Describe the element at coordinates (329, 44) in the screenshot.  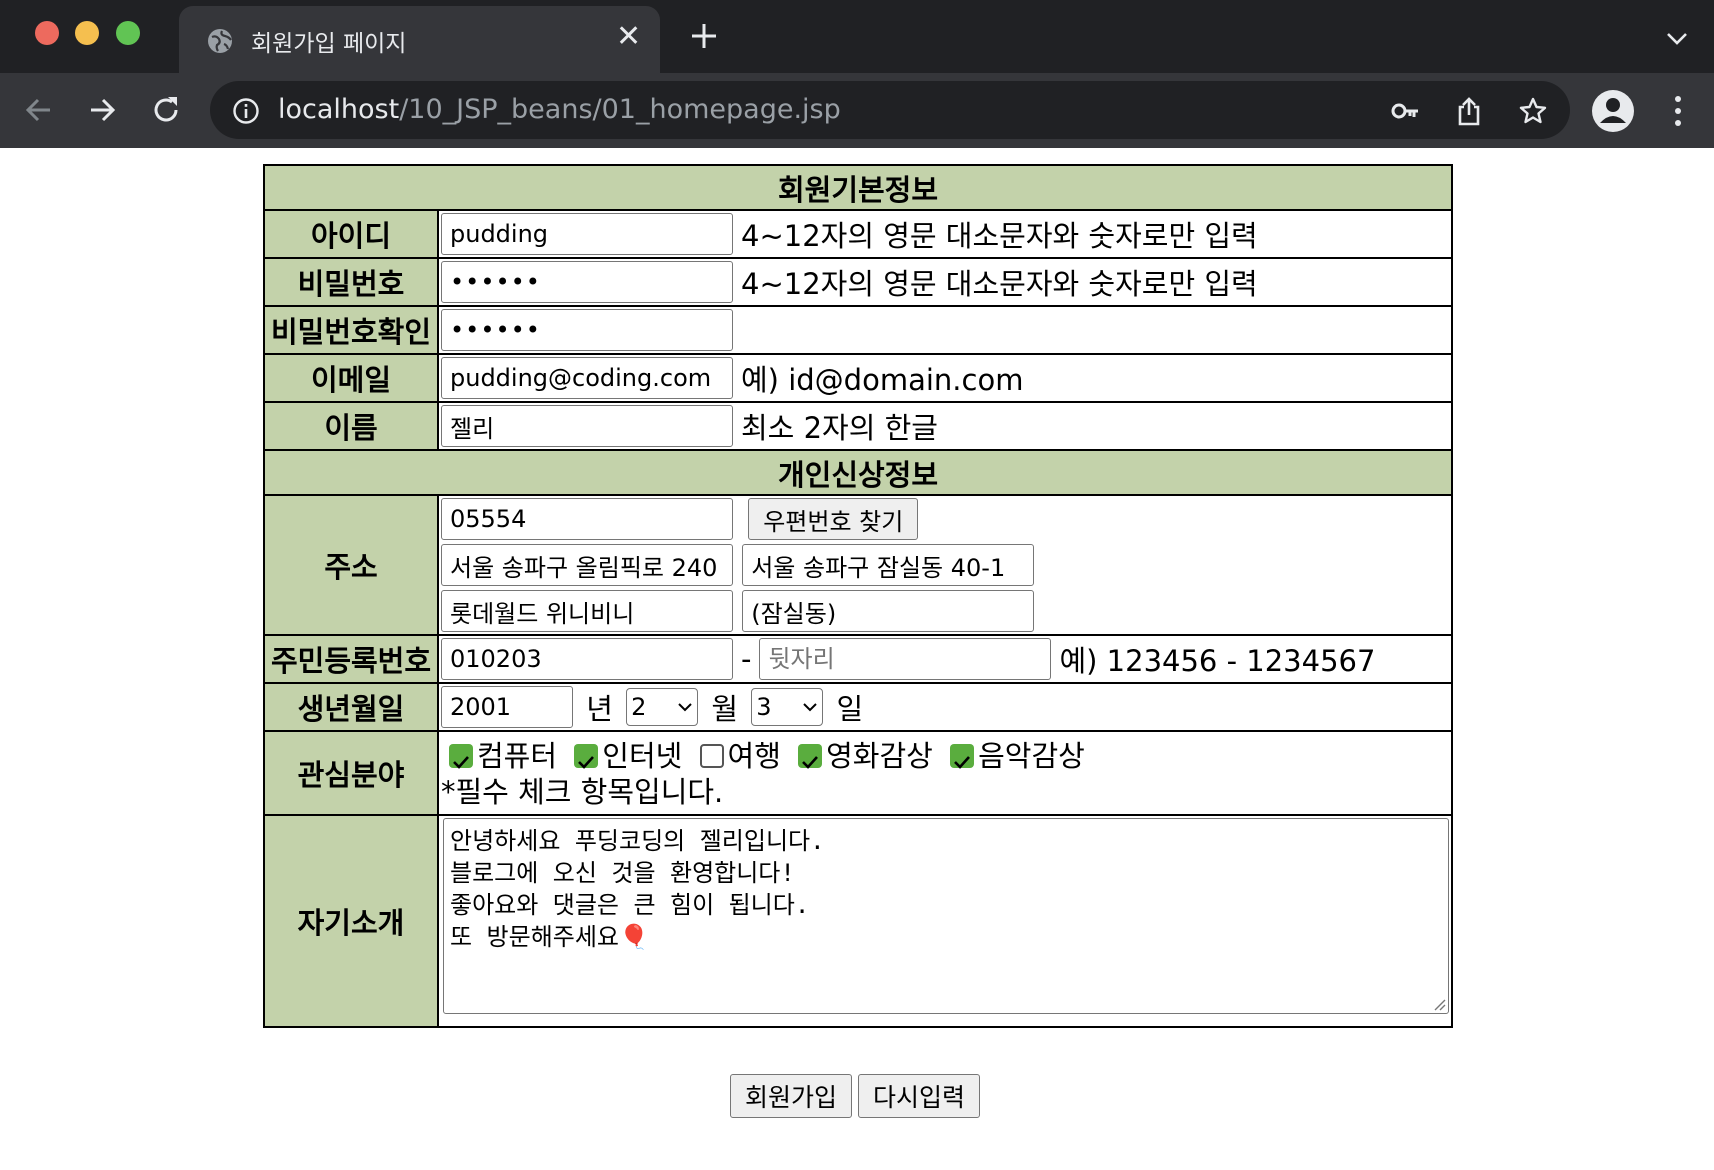
I see `tab-title: 회원가입 페이지` at that location.